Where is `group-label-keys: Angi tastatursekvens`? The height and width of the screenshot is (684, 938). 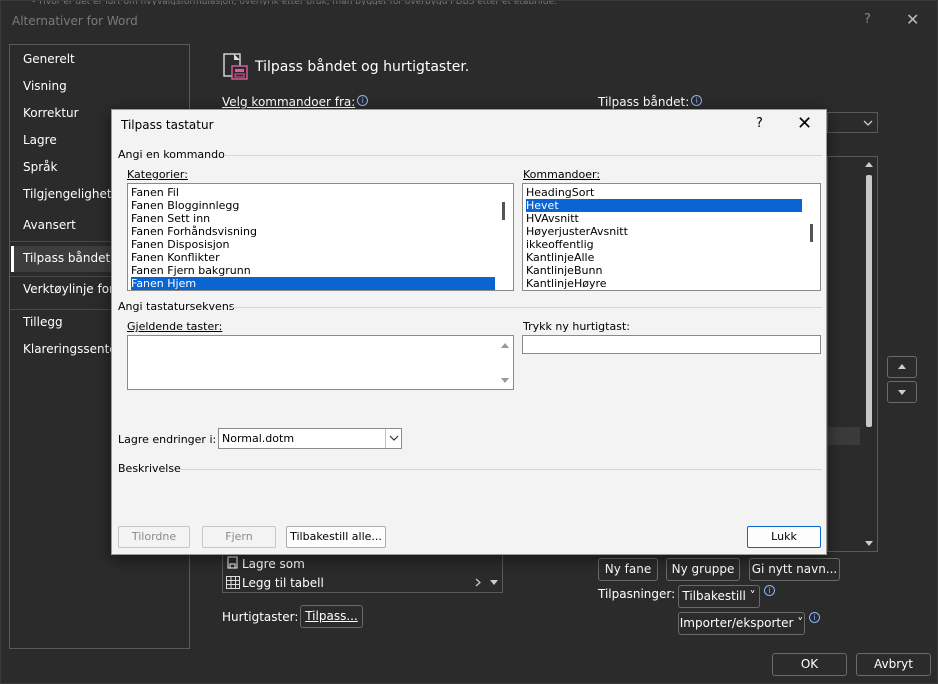
group-label-keys: Angi tastatursekvens is located at coordinates (176, 306).